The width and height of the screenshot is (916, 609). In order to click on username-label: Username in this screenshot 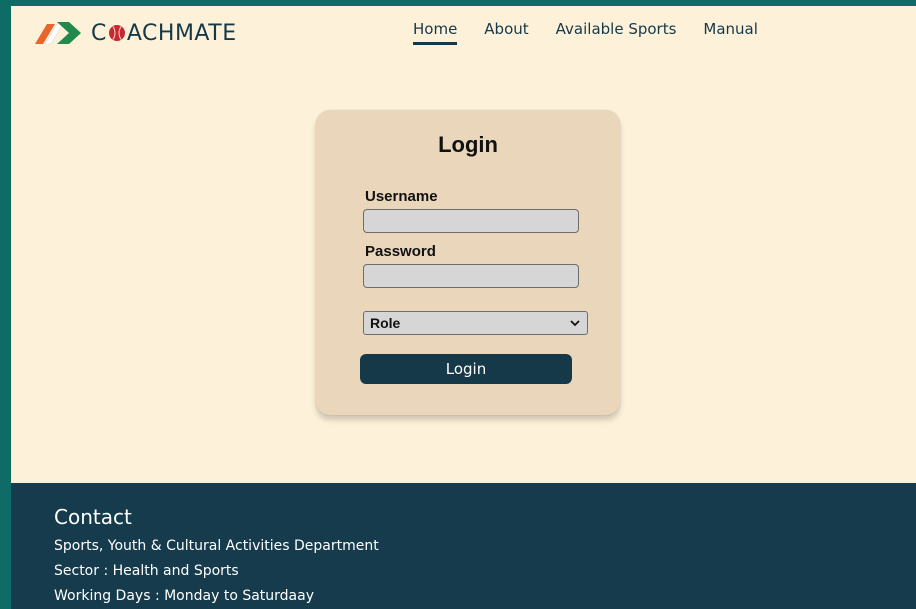, I will do `click(401, 196)`.